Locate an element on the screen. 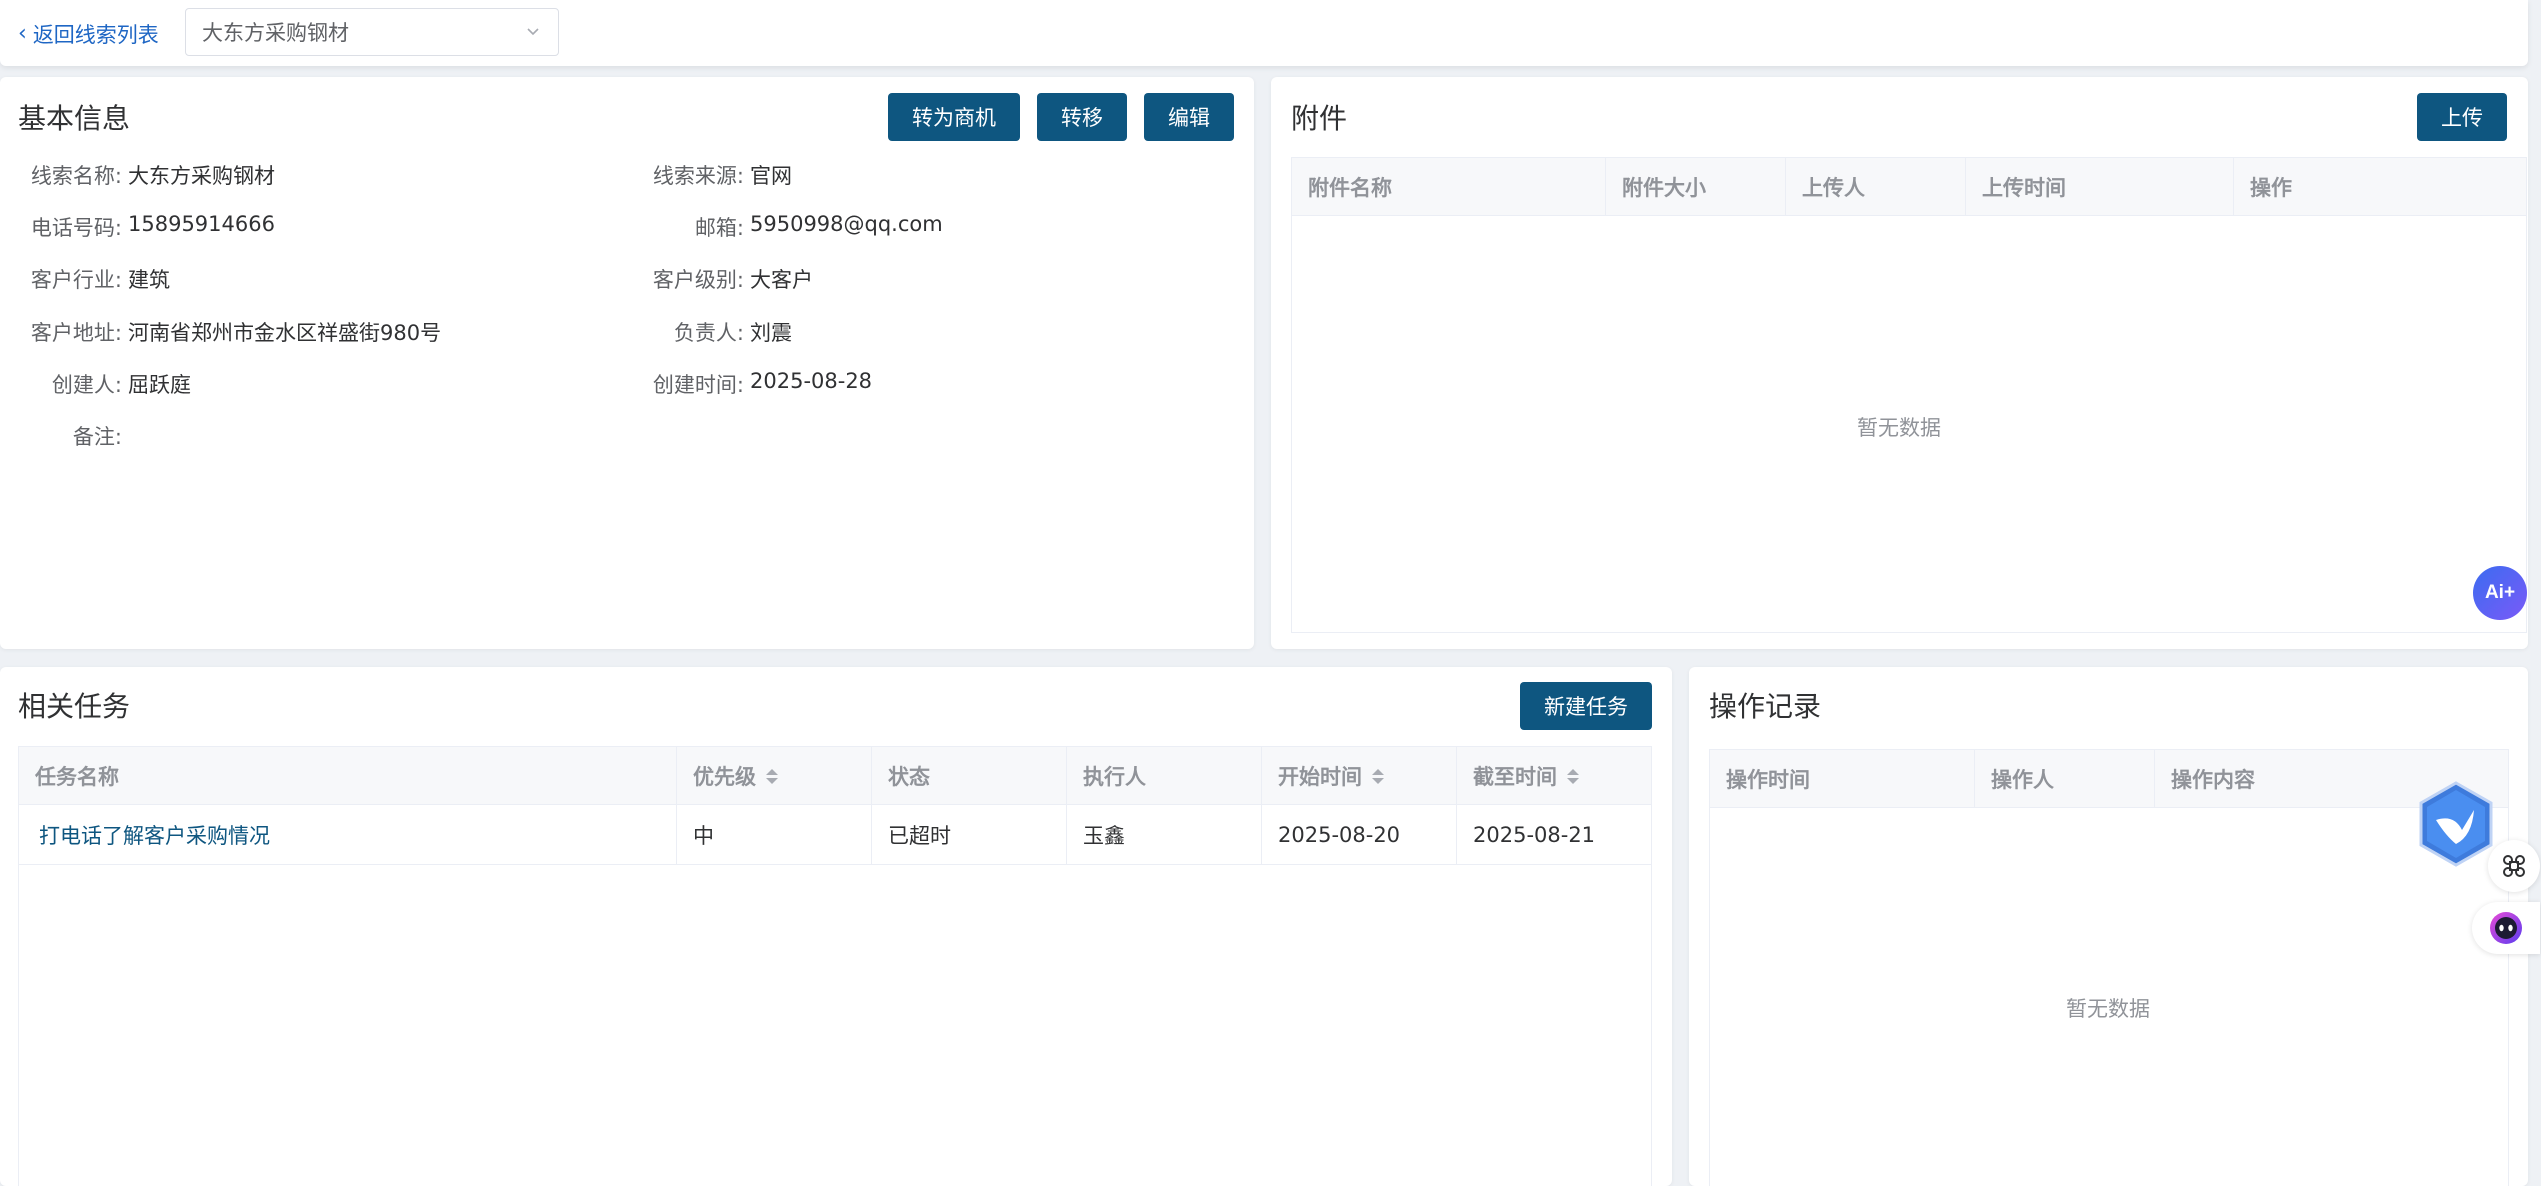 The height and width of the screenshot is (1186, 2541). convert-to-opportunity-button: 转为商机 is located at coordinates (954, 117).